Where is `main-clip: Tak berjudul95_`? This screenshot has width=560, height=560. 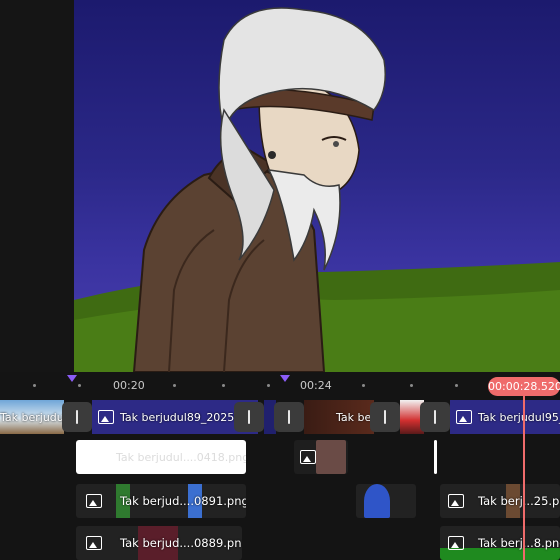
main-clip: Tak berjudul95_ is located at coordinates (505, 417).